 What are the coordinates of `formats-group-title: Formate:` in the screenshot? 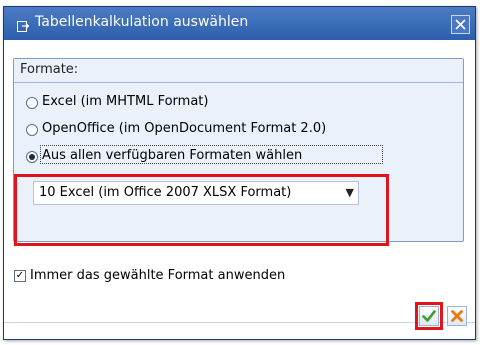 It's located at (49, 69).